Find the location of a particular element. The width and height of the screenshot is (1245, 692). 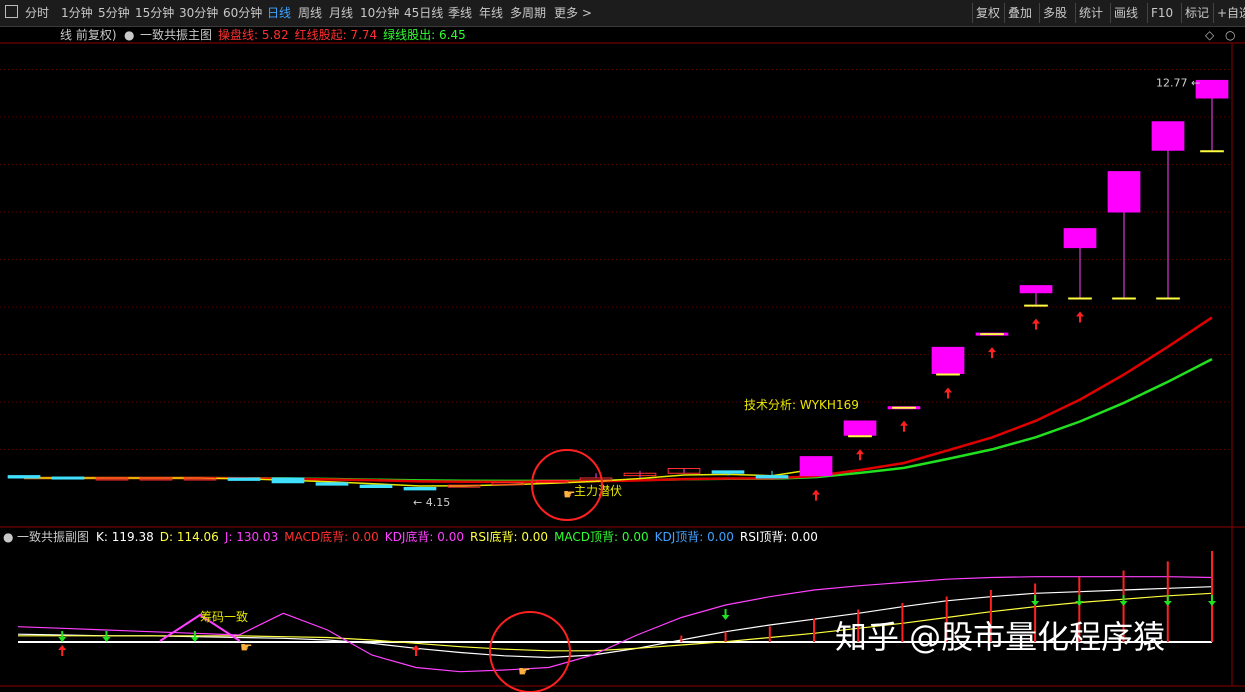

watermark-text: 知乎 @股市量化程序猿 is located at coordinates (1000, 637).